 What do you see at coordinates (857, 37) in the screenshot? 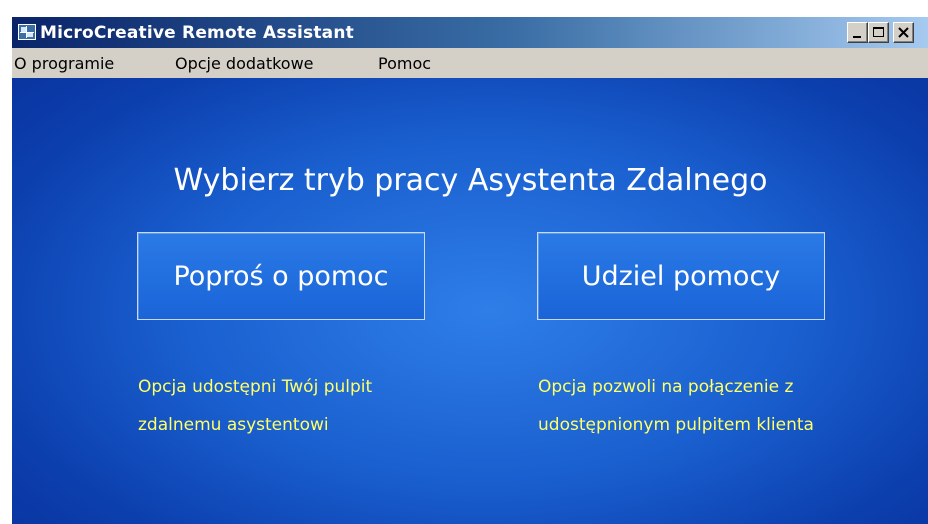
I see `minimize-icon` at bounding box center [857, 37].